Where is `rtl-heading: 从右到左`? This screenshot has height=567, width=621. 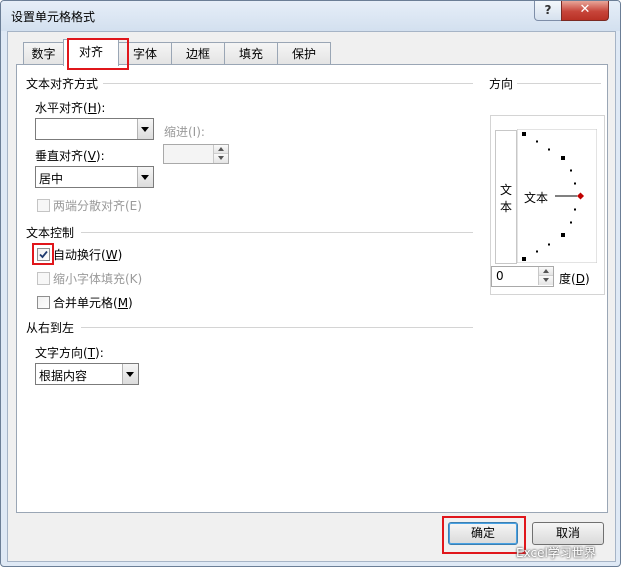 rtl-heading: 从右到左 is located at coordinates (50, 328).